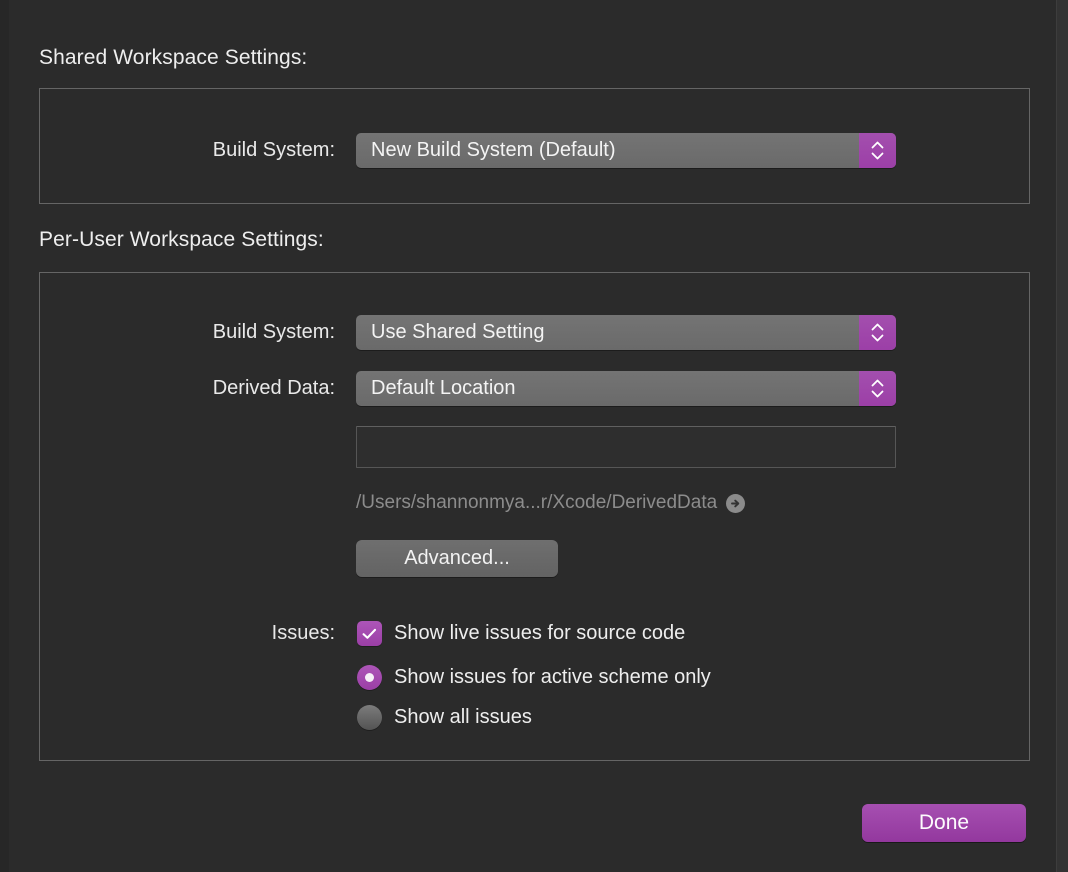  What do you see at coordinates (273, 150) in the screenshot?
I see `shared-build-system-label: Build System:` at bounding box center [273, 150].